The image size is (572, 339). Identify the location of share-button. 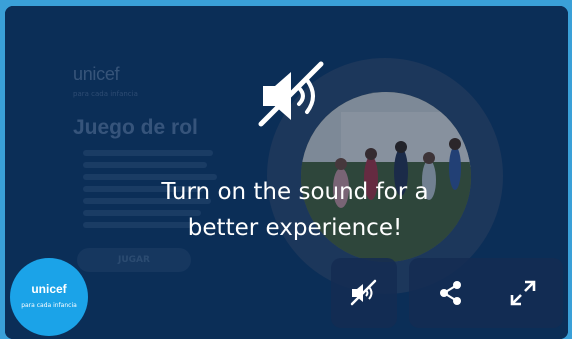
(451, 293).